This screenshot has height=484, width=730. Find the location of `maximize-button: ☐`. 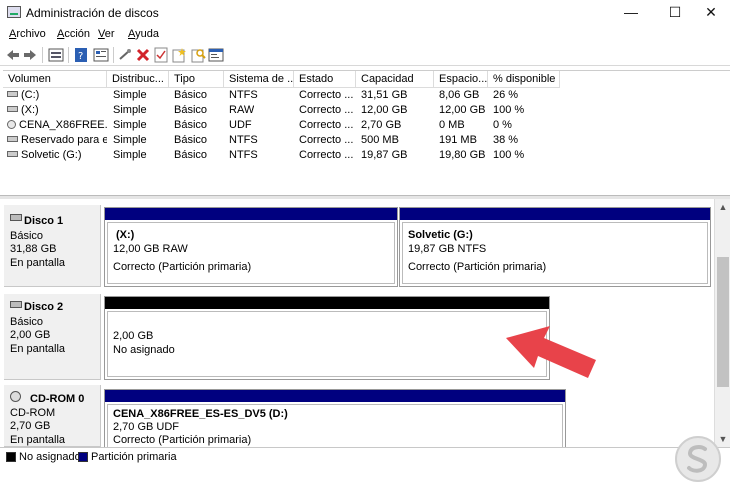

maximize-button: ☐ is located at coordinates (675, 13).